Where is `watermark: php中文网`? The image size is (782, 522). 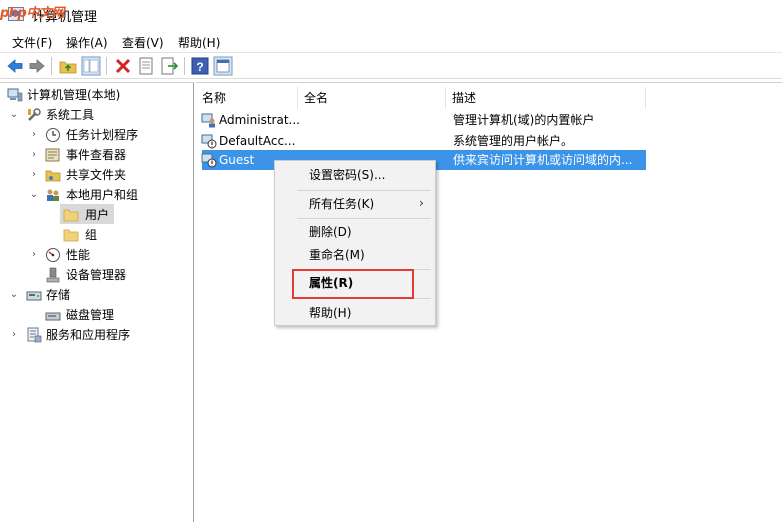 watermark: php中文网 is located at coordinates (32, 13).